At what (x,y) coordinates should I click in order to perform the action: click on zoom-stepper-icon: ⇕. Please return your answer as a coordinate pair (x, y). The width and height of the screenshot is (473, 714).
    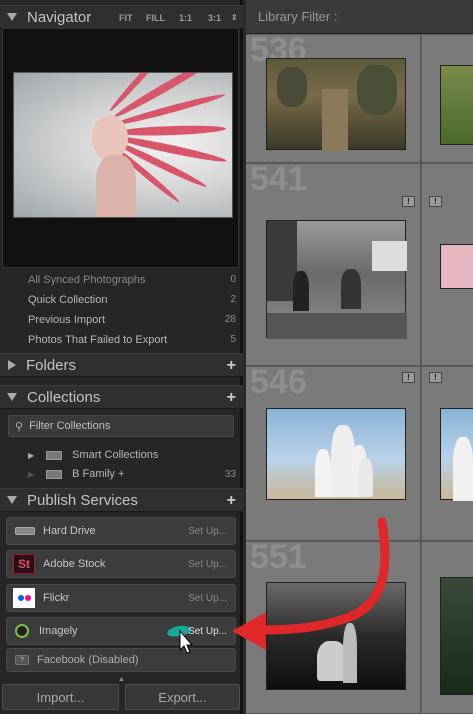
    Looking at the image, I should click on (234, 17).